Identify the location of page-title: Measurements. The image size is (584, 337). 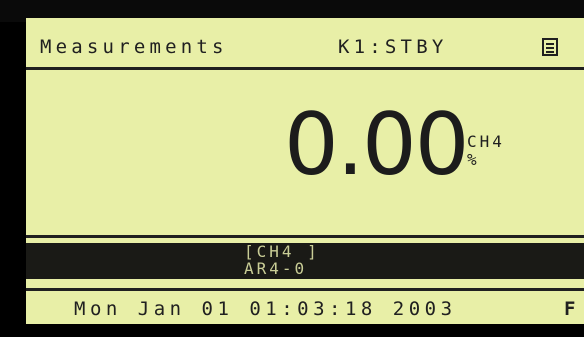
(134, 47).